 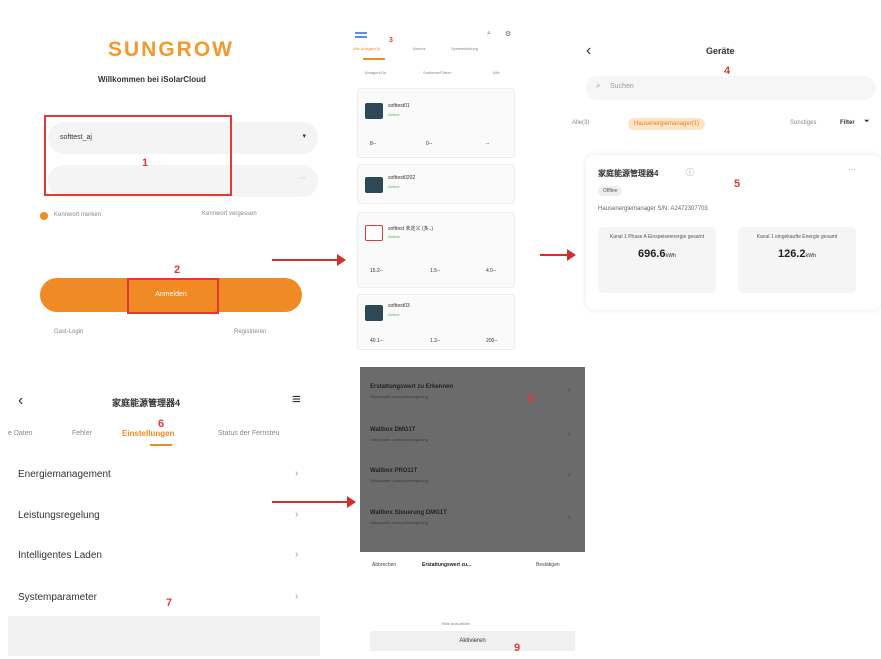 What do you see at coordinates (177, 270) in the screenshot?
I see `step-marker-2: 2` at bounding box center [177, 270].